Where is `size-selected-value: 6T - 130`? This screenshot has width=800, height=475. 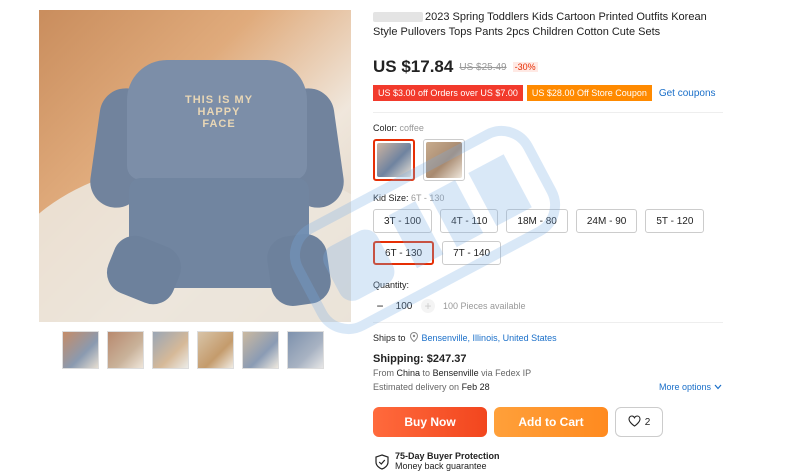 size-selected-value: 6T - 130 is located at coordinates (428, 198).